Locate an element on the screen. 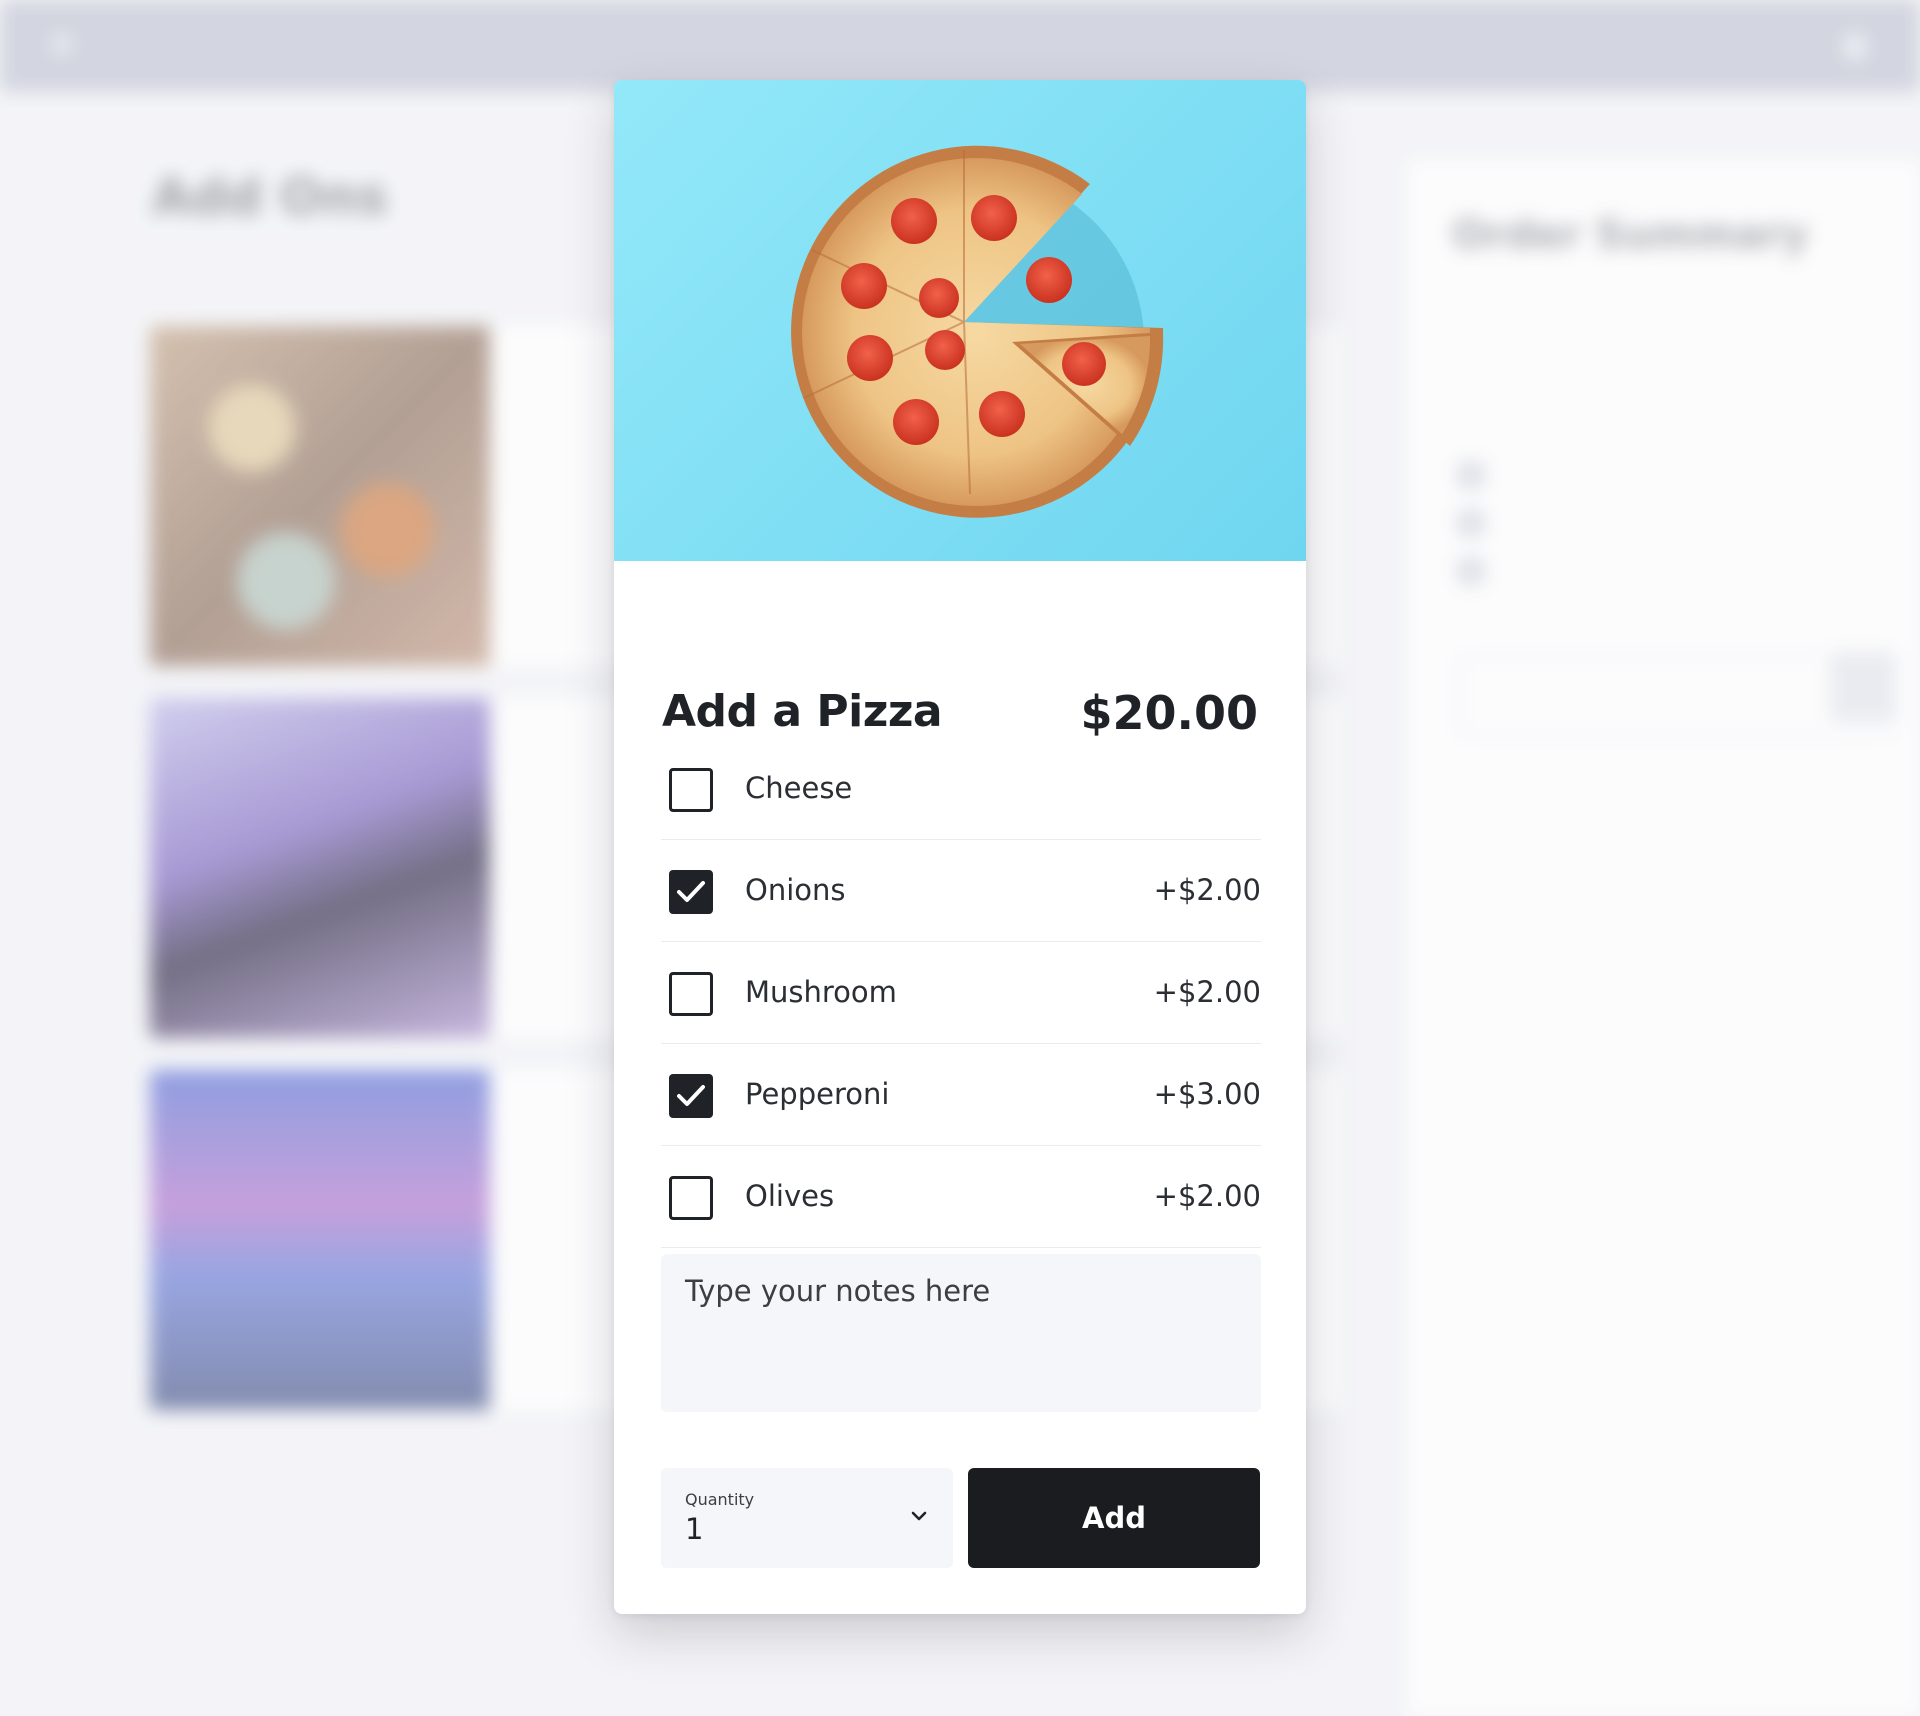 The height and width of the screenshot is (1716, 1920). quantity-label: Quantity is located at coordinates (720, 1499).